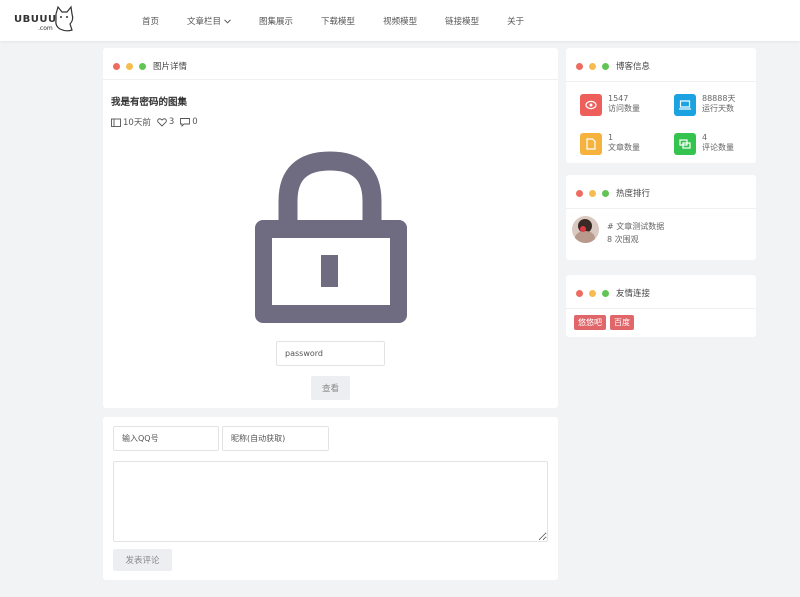  Describe the element at coordinates (718, 108) in the screenshot. I see `stat-label: 运行天数` at that location.